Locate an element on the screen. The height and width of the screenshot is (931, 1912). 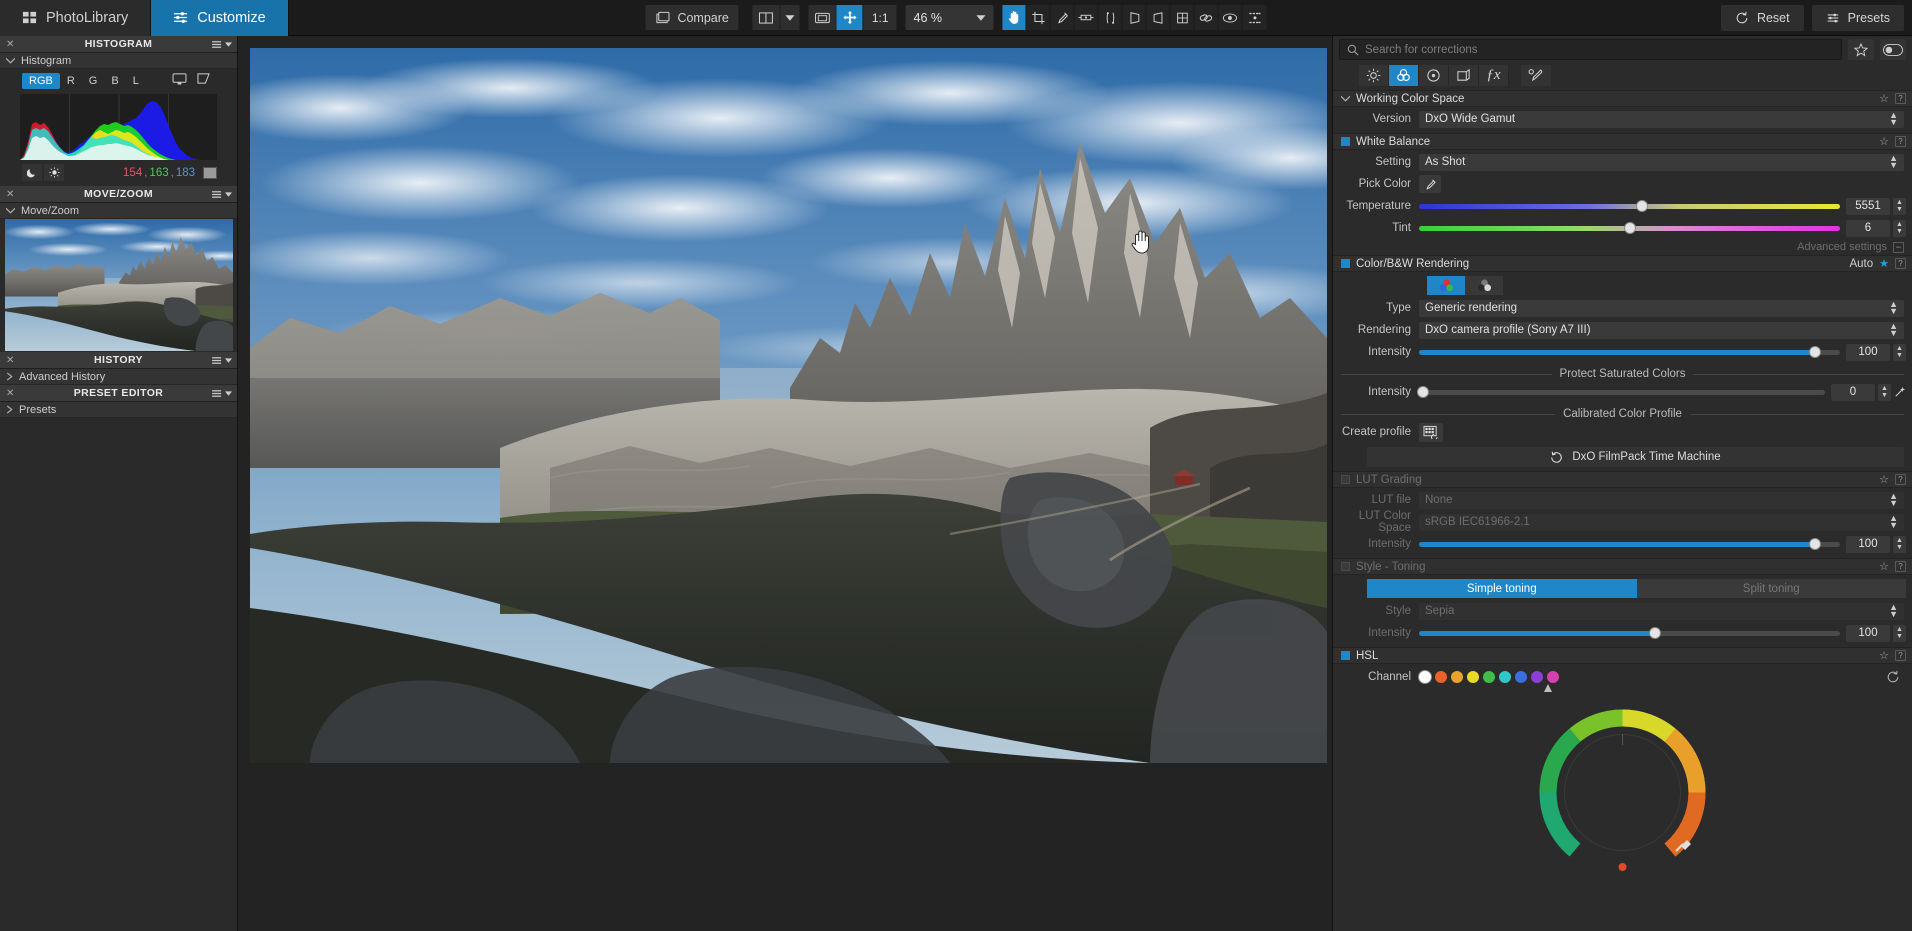
presets-item: Presets is located at coordinates (118, 410).